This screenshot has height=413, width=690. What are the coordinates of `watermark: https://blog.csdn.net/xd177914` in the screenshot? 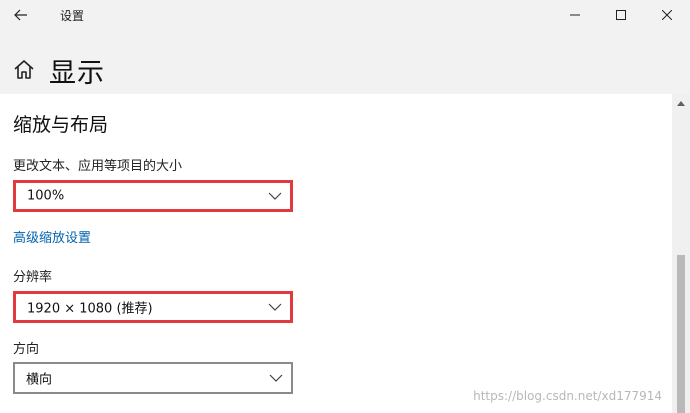 It's located at (567, 396).